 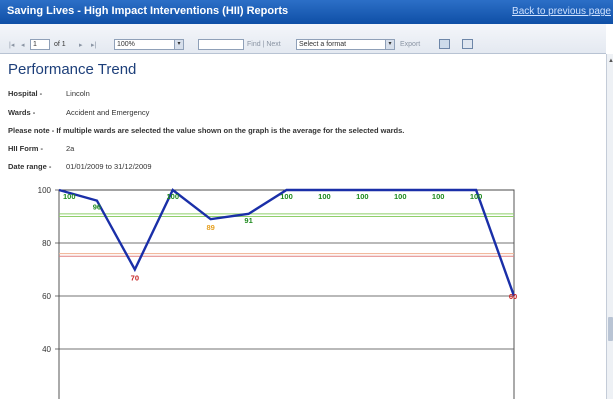 What do you see at coordinates (11, 45) in the screenshot?
I see `first-page-icon: |◂` at bounding box center [11, 45].